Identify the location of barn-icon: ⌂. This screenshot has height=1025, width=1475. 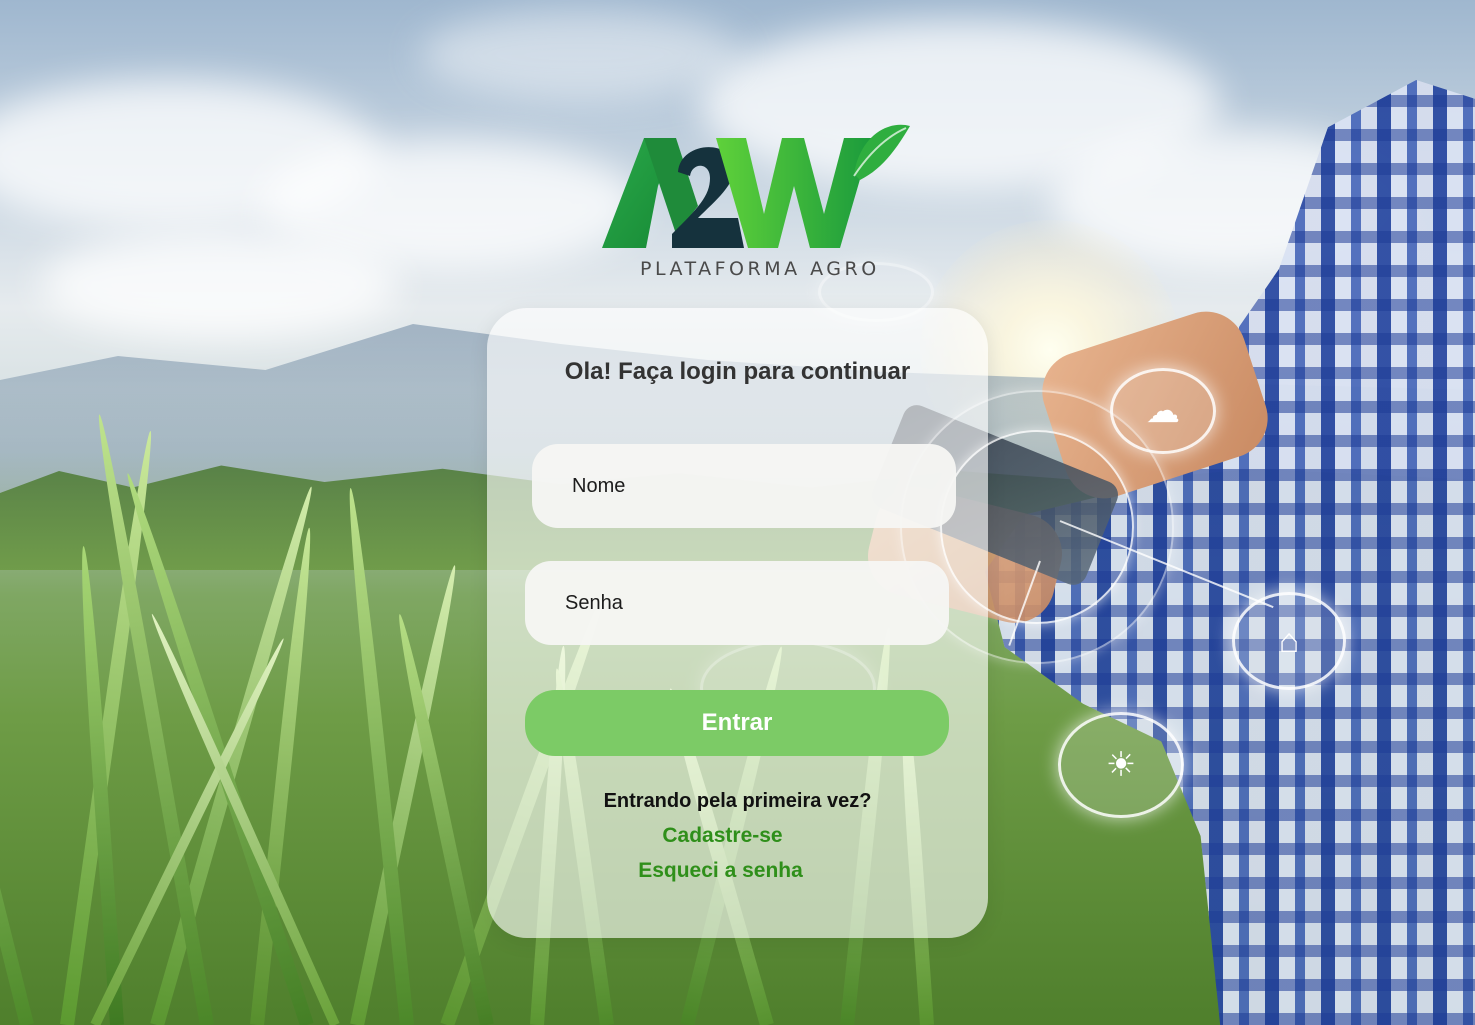
(1289, 641).